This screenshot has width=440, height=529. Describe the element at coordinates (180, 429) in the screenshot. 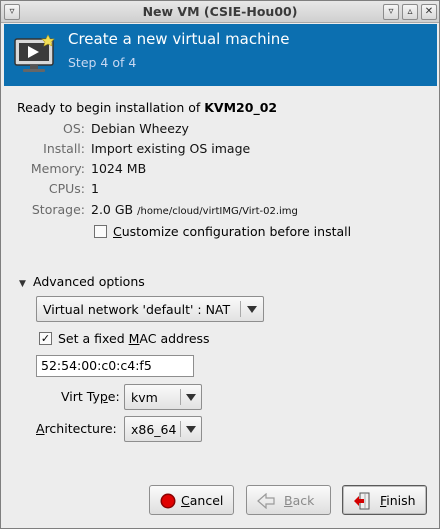

I see `architecture-separator` at that location.